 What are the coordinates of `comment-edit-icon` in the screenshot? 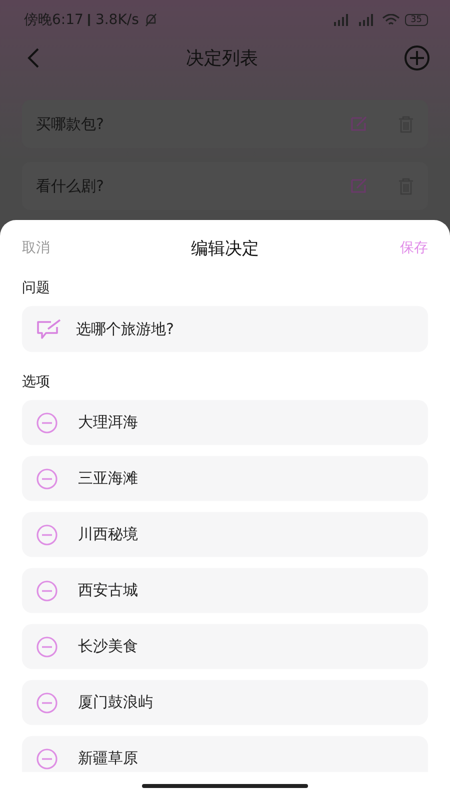 It's located at (49, 329).